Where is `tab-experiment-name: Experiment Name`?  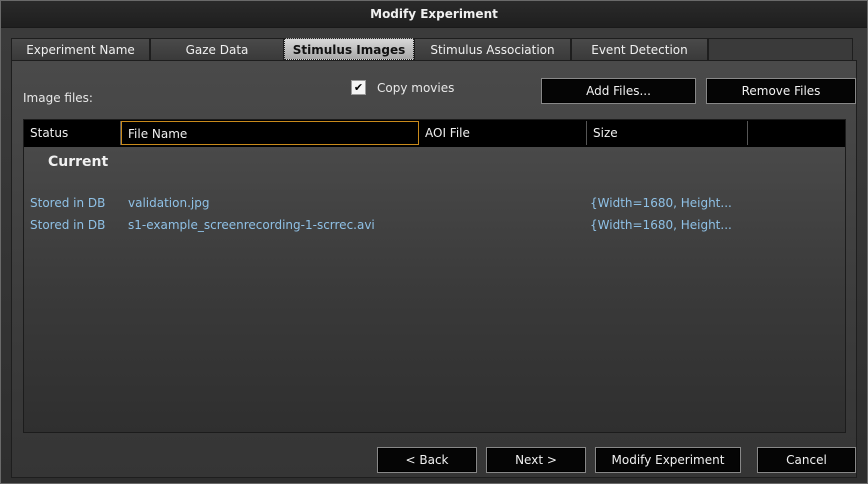 tab-experiment-name: Experiment Name is located at coordinates (80, 49).